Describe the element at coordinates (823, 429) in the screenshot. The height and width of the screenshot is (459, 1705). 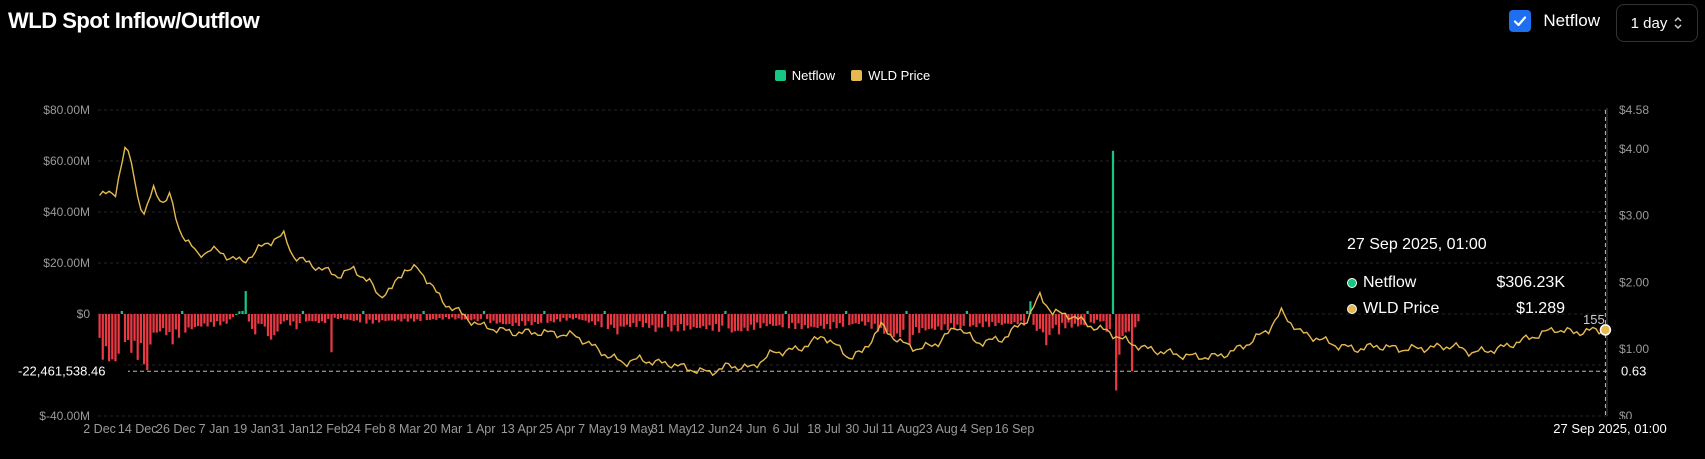
I see `x-tick-label: 18 Jul` at that location.